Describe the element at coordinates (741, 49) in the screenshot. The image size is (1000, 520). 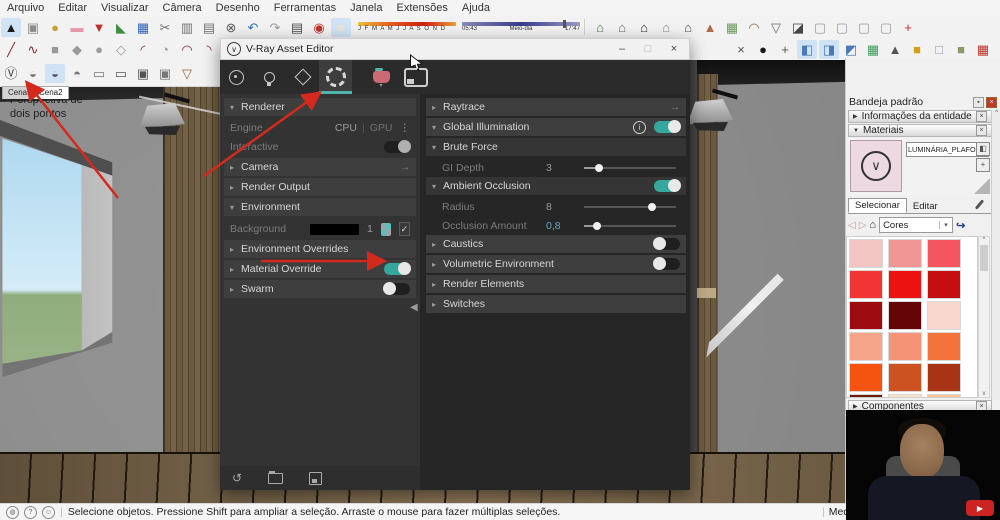
I see `close-toolbar-icon: ×` at that location.